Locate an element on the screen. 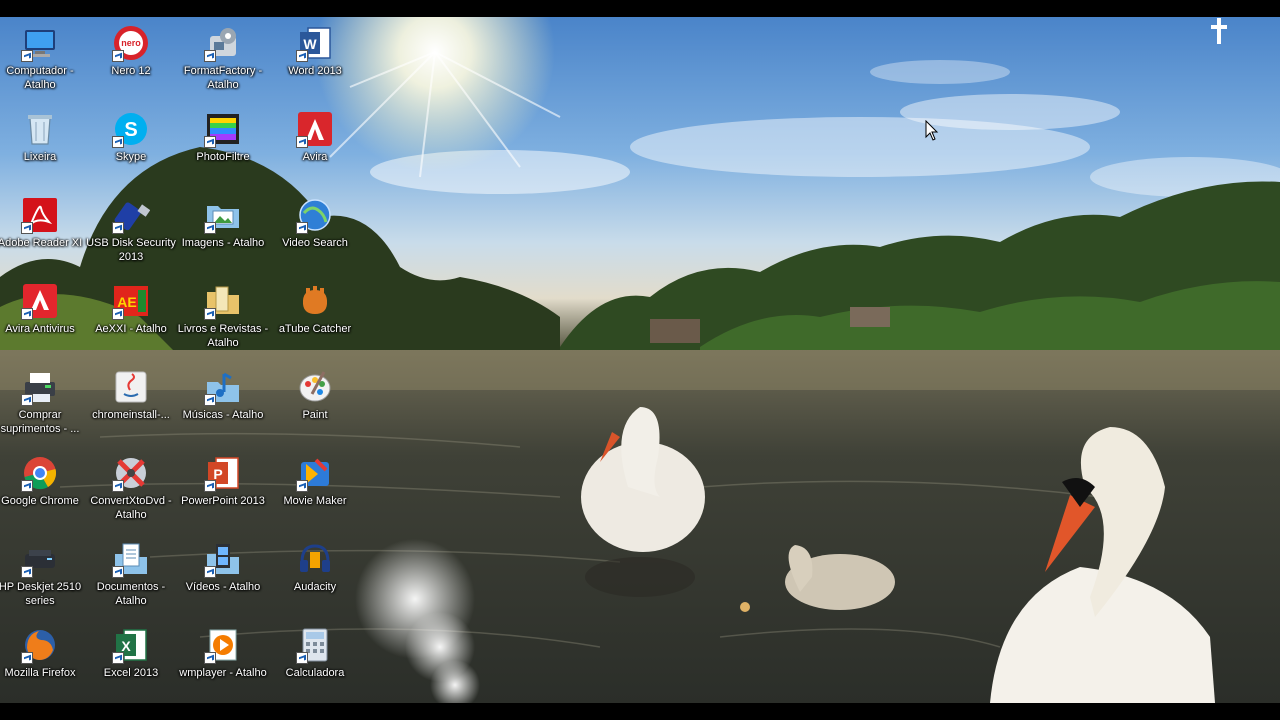 This screenshot has height=720, width=1280. avira-icon is located at coordinates (315, 129).